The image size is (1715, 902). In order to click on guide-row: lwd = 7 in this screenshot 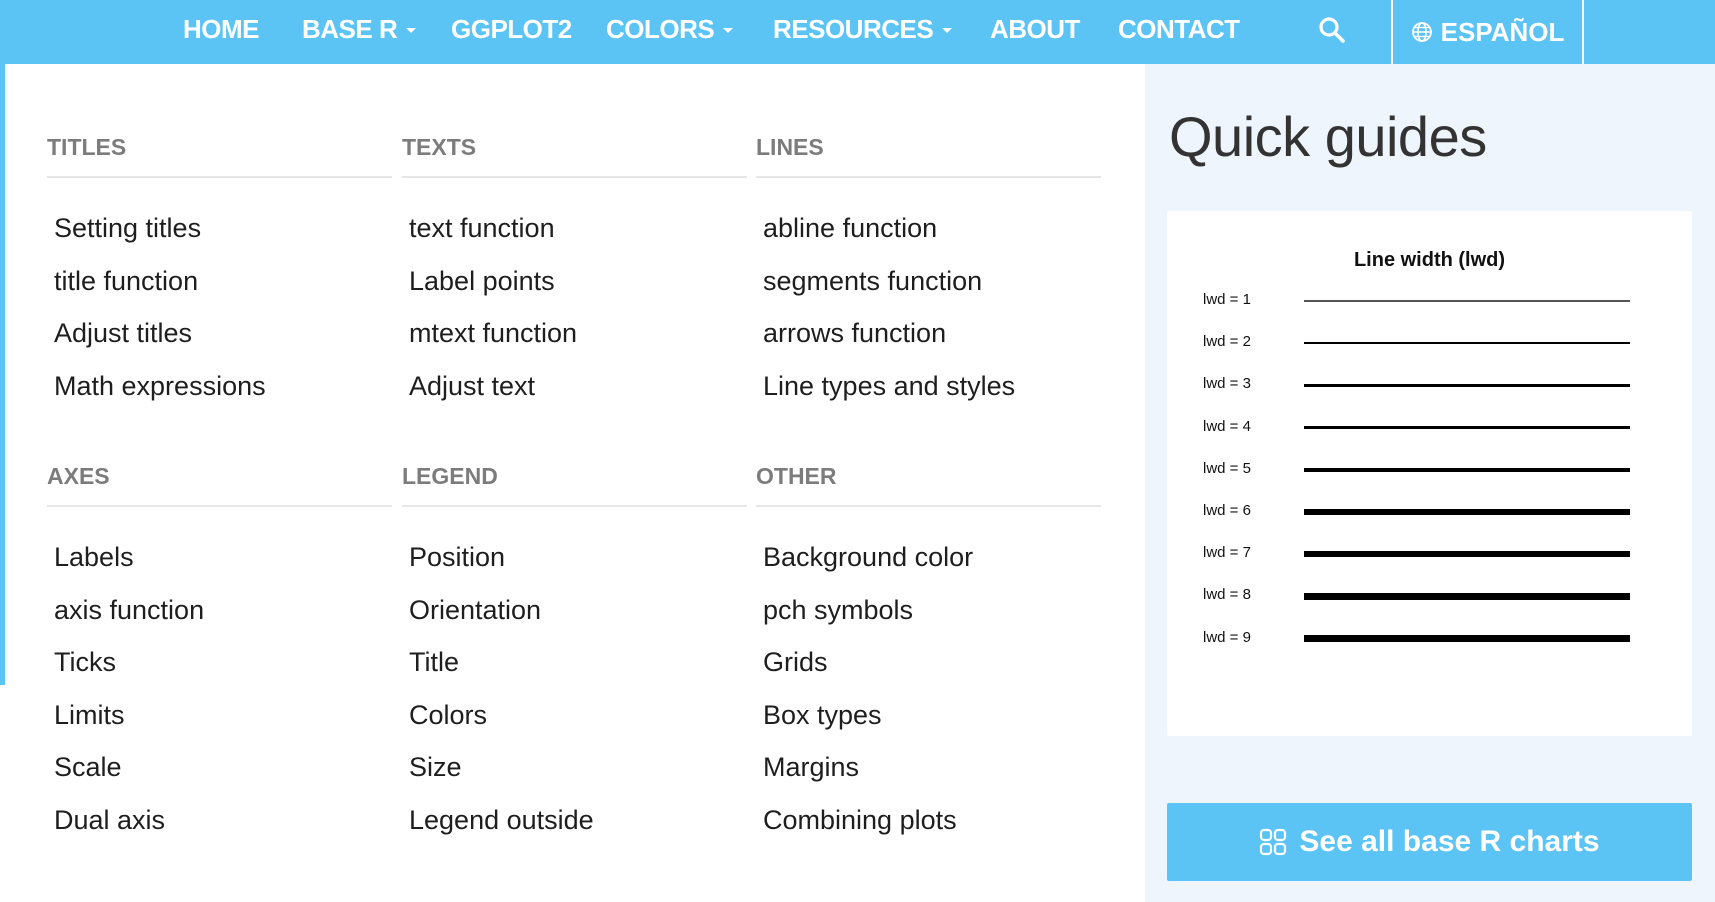, I will do `click(1429, 556)`.